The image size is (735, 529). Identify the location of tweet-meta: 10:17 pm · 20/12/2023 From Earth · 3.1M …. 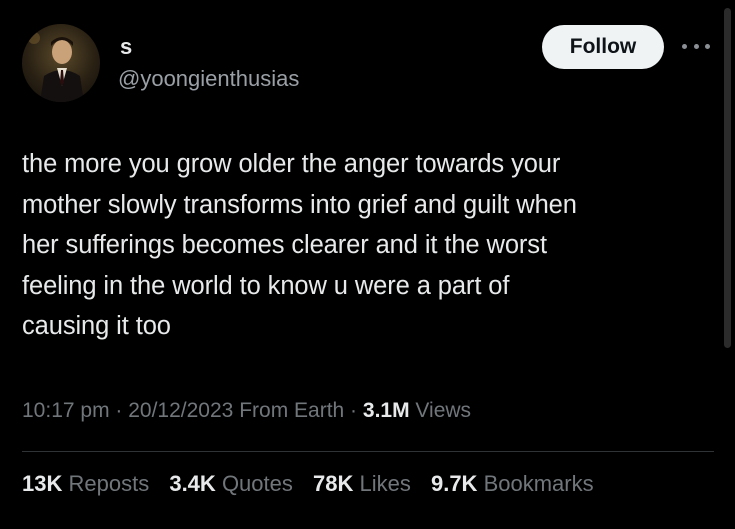
(246, 411).